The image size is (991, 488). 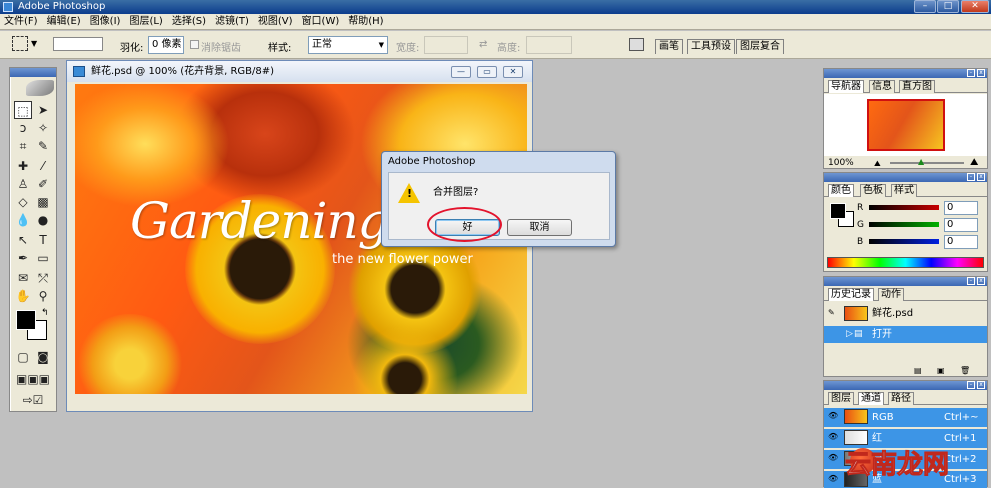 I want to click on width-input, so click(x=446, y=45).